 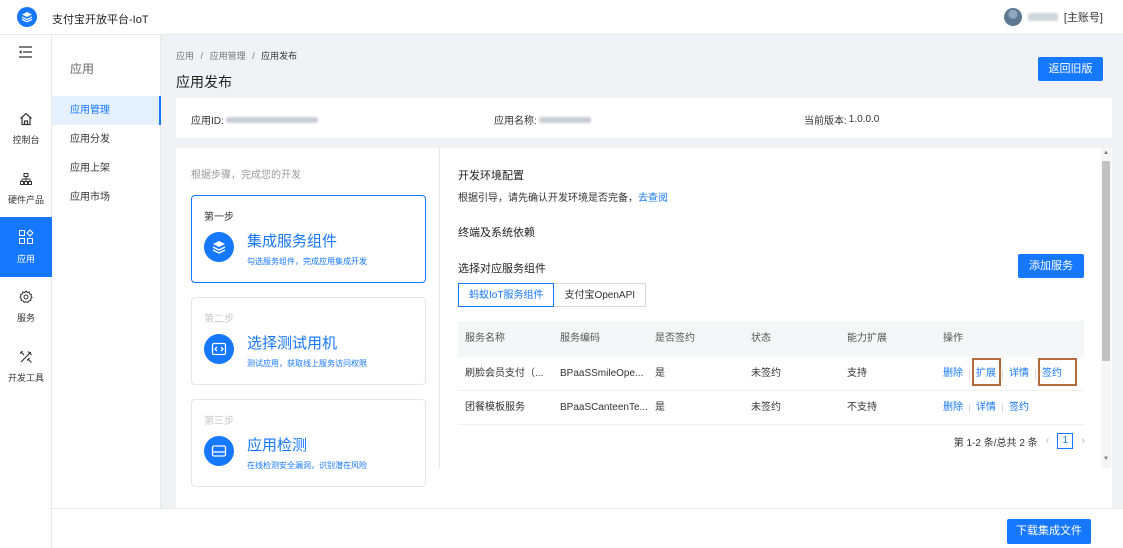 What do you see at coordinates (995, 443) in the screenshot?
I see `pagination-summary: 第 1-2 条/总共 2 条` at bounding box center [995, 443].